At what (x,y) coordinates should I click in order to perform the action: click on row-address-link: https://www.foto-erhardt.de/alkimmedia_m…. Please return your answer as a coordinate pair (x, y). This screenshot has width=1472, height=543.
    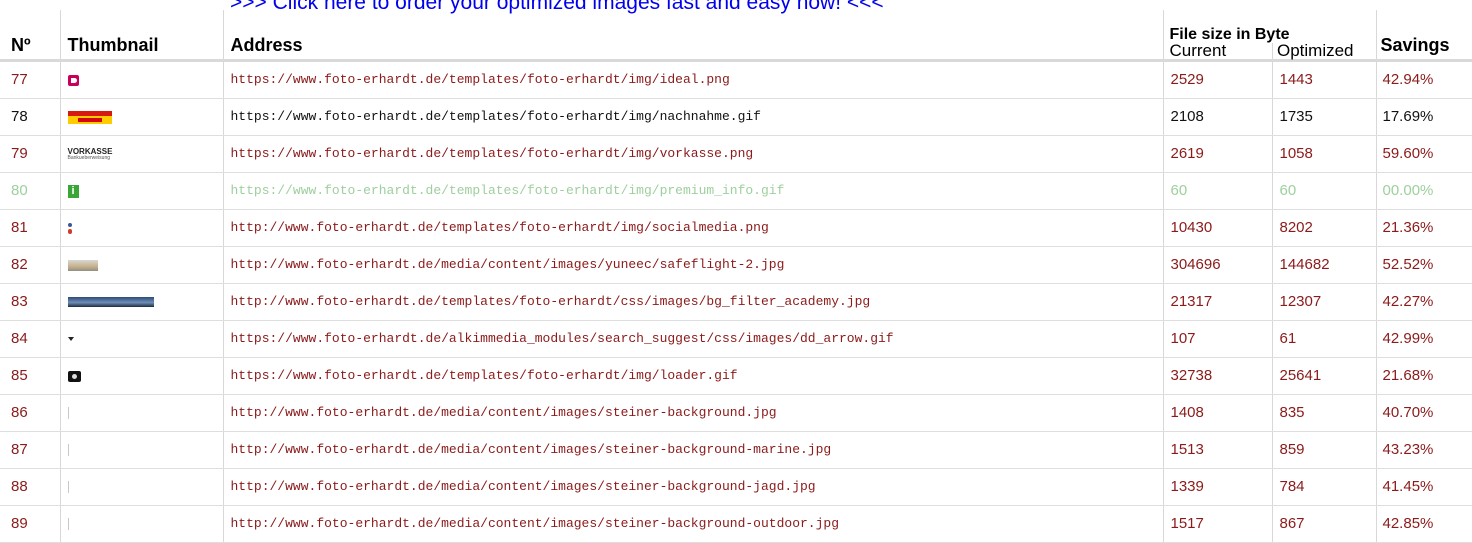
    Looking at the image, I should click on (692, 339).